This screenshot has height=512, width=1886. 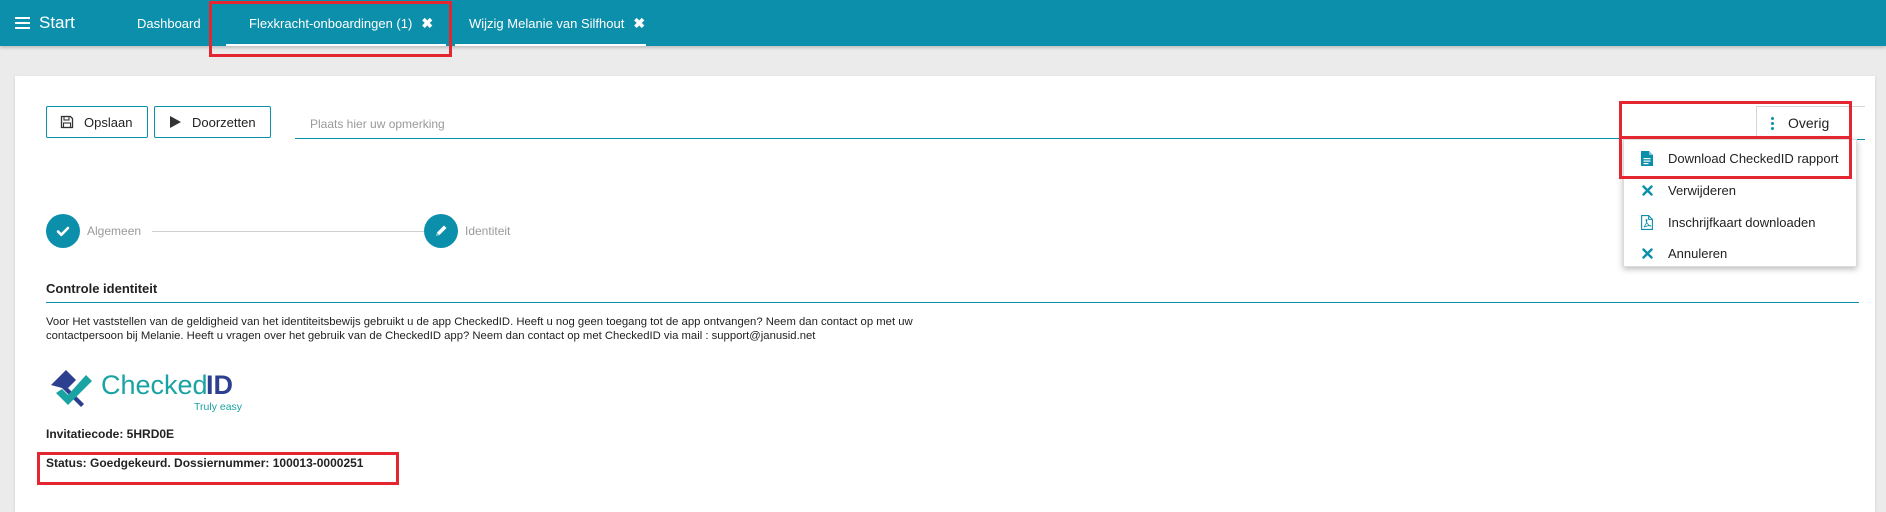 I want to click on tab-label: Wijzig Melanie van Silfhout, so click(x=547, y=23).